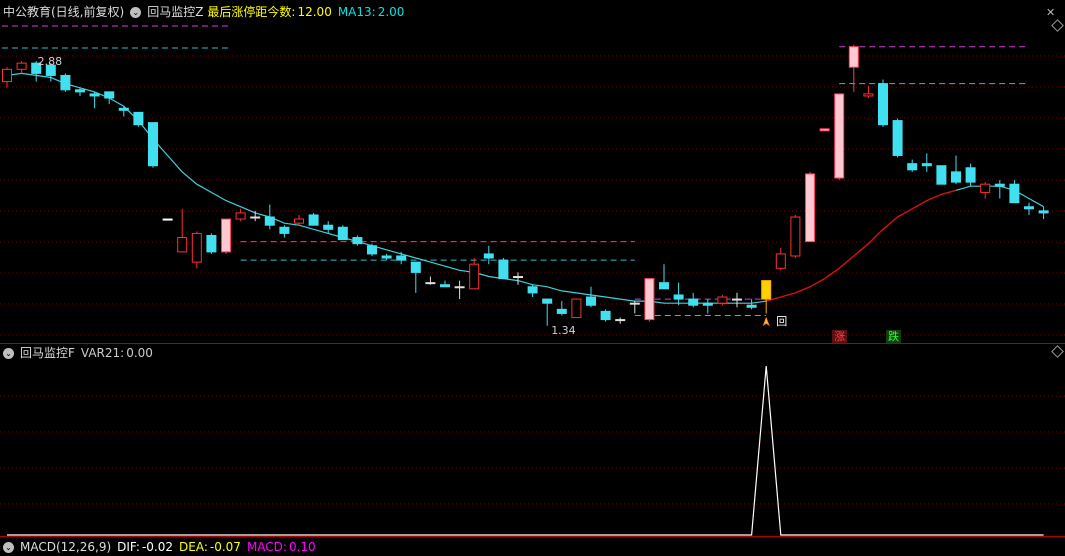 Image resolution: width=1065 pixels, height=556 pixels. What do you see at coordinates (893, 336) in the screenshot?
I see `fall-signal-label: 跌` at bounding box center [893, 336].